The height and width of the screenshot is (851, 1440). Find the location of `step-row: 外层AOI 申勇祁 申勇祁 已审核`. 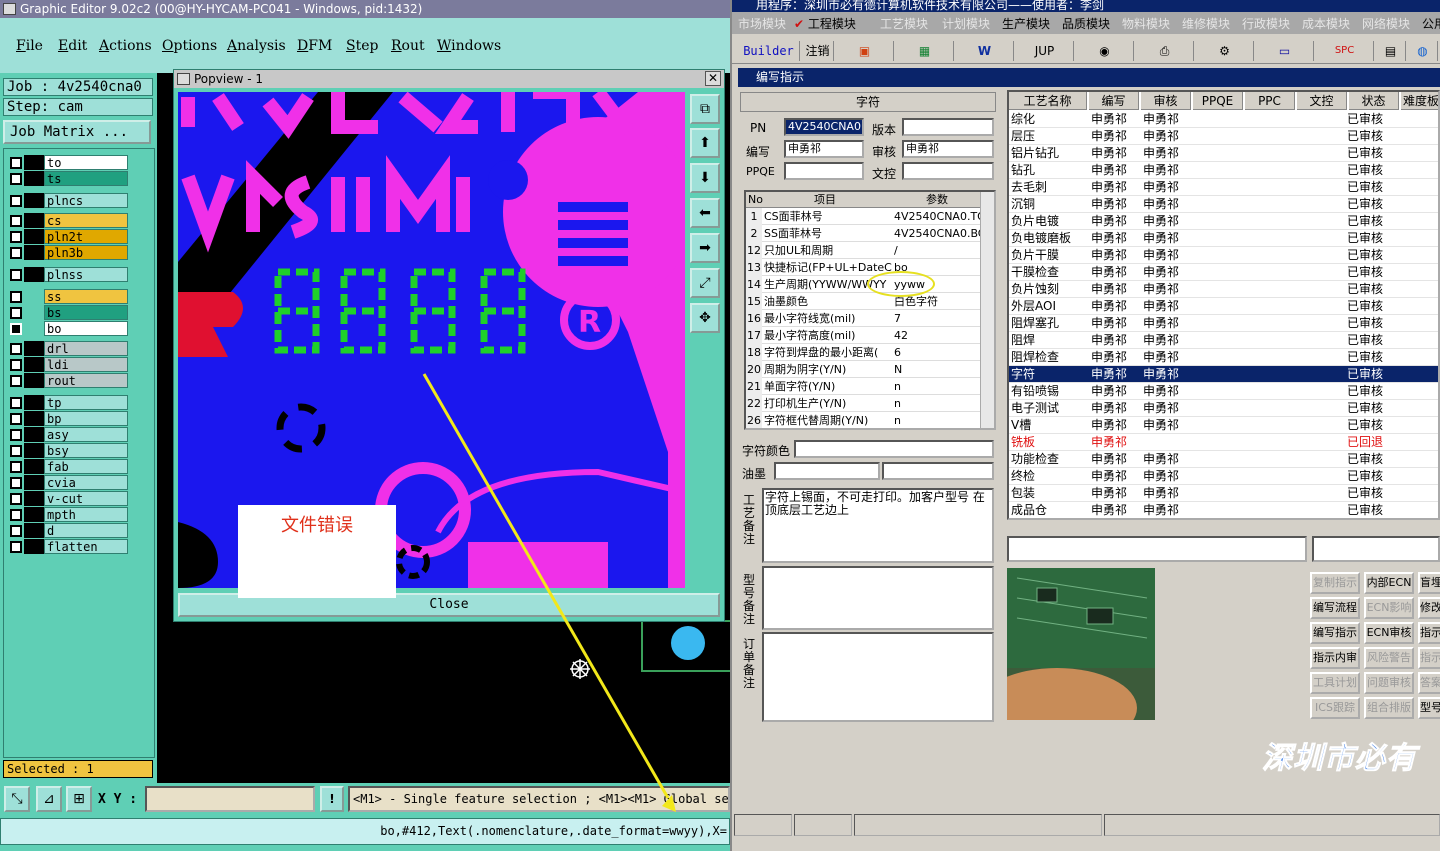

step-row: 外层AOI 申勇祁 申勇祁 已审核 is located at coordinates (1223, 306).